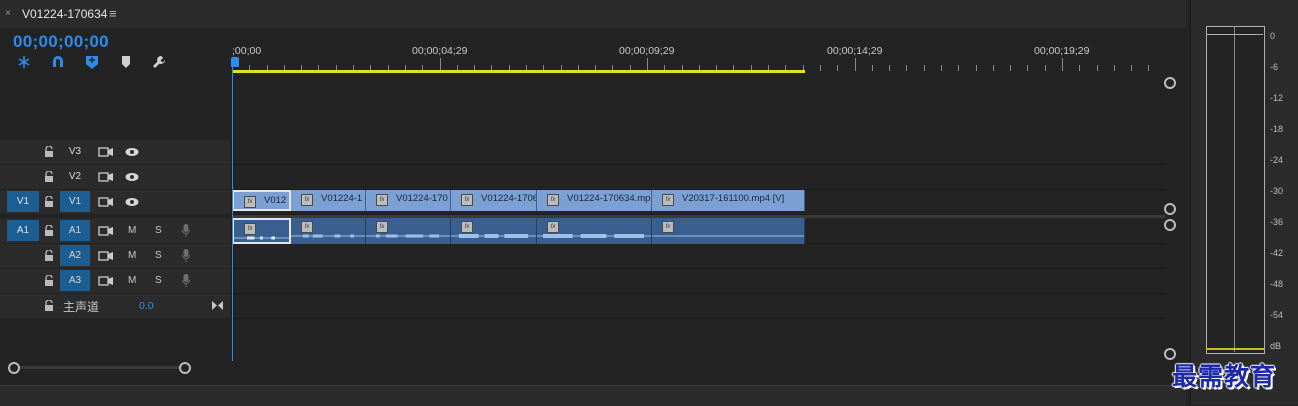 The image size is (1298, 406). Describe the element at coordinates (58, 62) in the screenshot. I see `linked-selection-icon` at that location.